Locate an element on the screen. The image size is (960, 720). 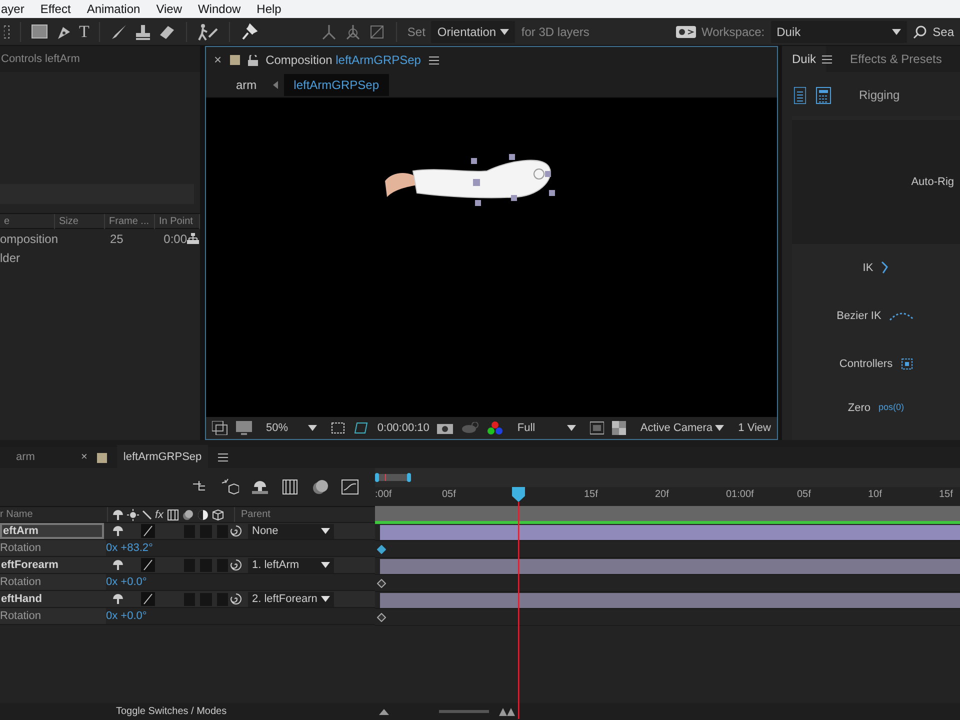
region-icon is located at coordinates (338, 428).